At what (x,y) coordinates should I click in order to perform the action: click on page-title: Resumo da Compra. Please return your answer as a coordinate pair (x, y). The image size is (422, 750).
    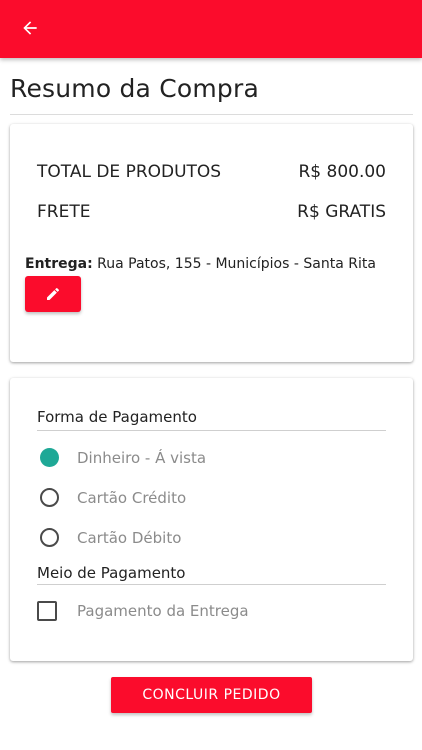
    Looking at the image, I should click on (135, 88).